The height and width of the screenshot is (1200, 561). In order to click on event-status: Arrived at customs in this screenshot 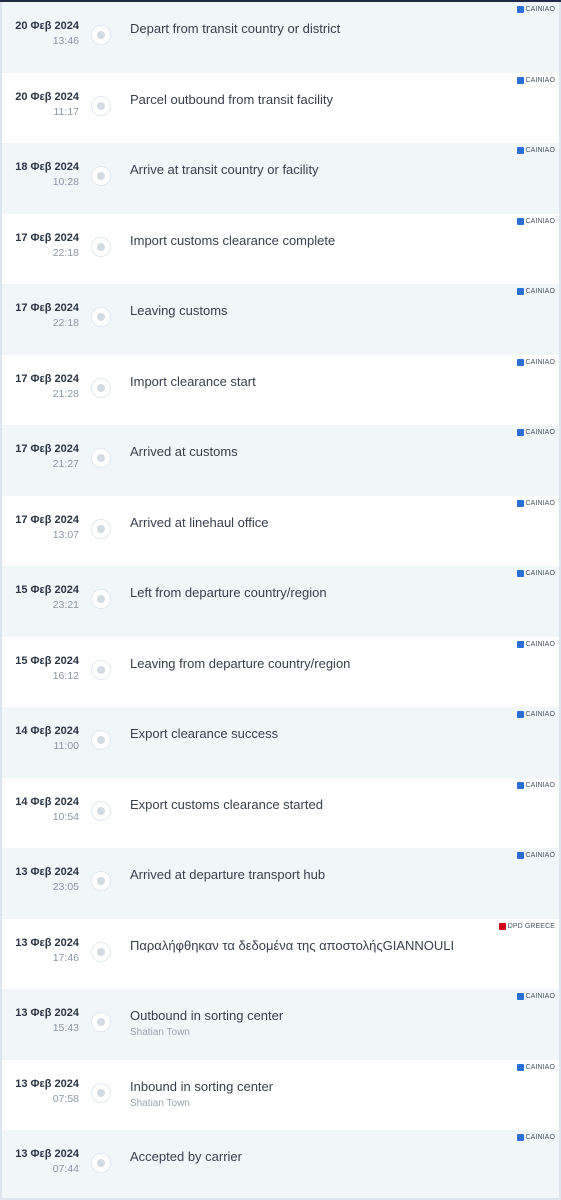, I will do `click(184, 451)`.